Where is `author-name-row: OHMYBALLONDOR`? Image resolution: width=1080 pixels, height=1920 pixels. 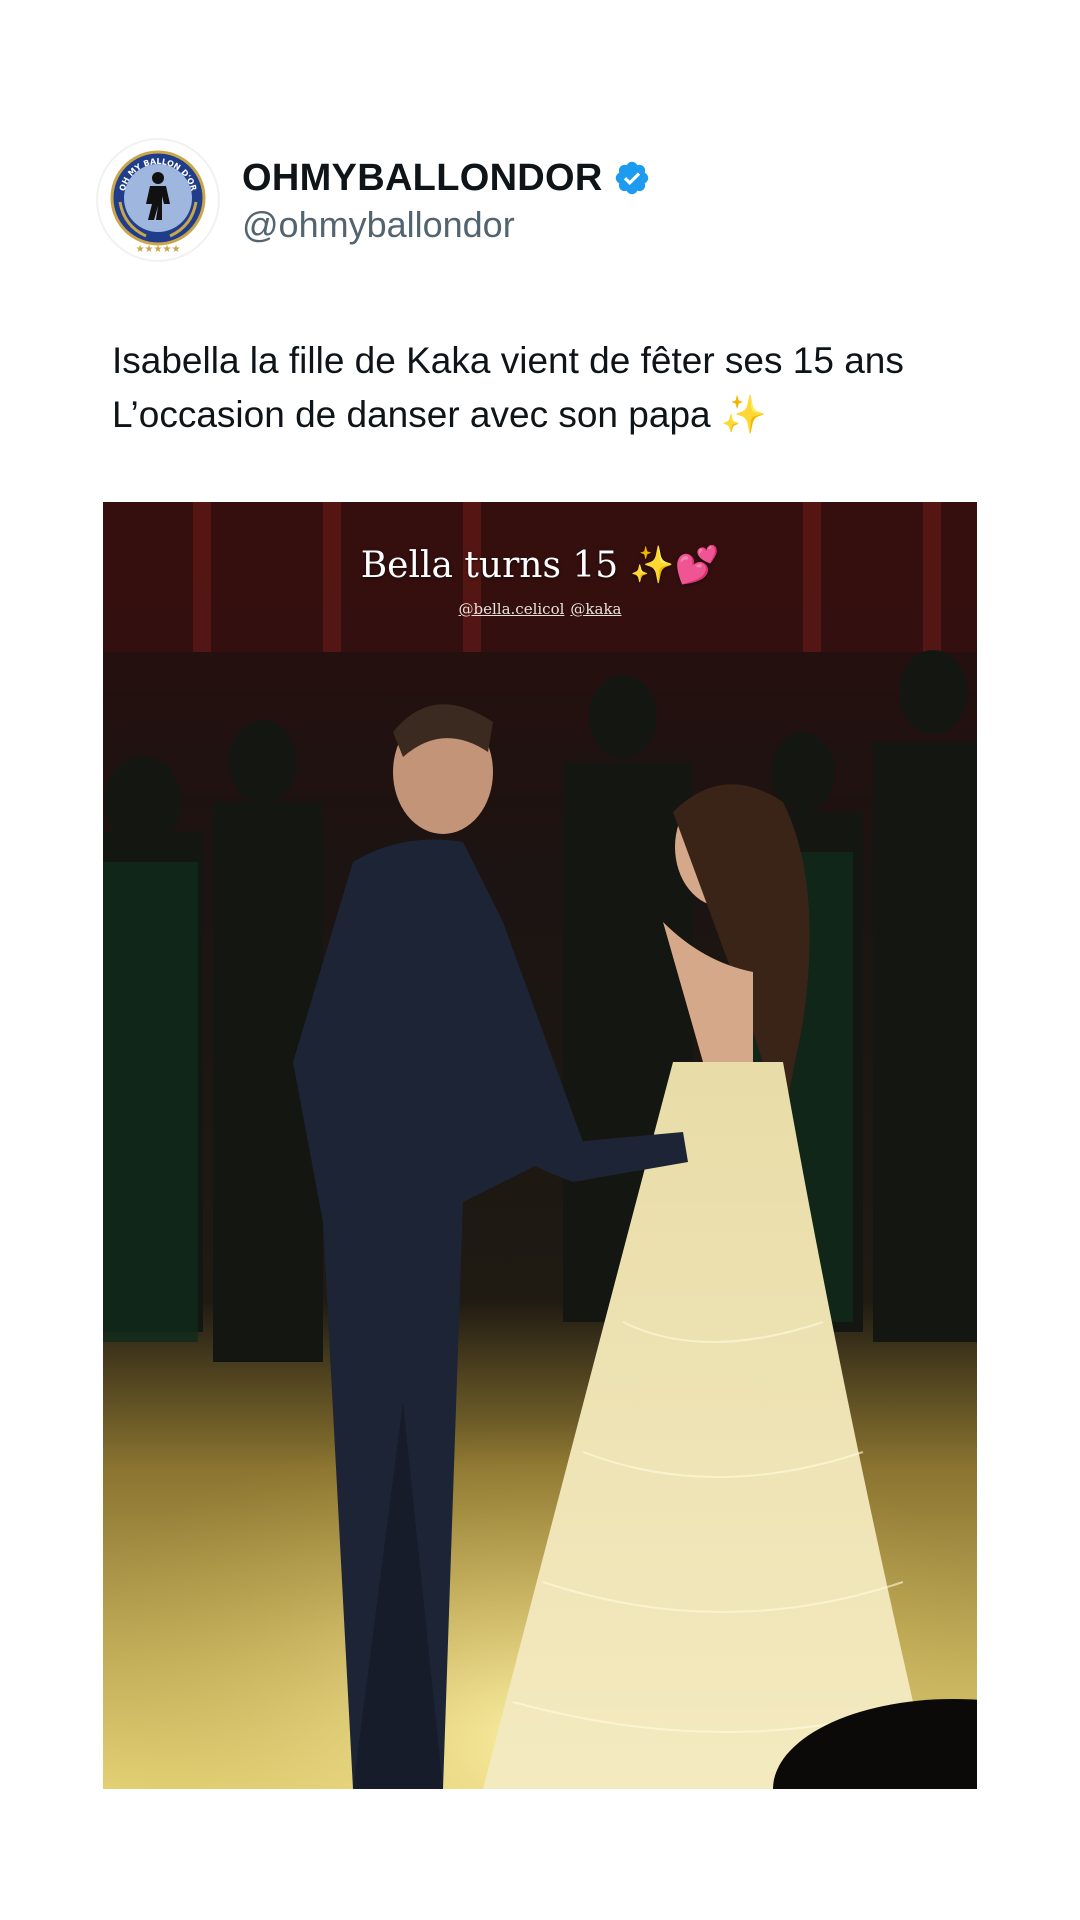 author-name-row: OHMYBALLONDOR is located at coordinates (446, 178).